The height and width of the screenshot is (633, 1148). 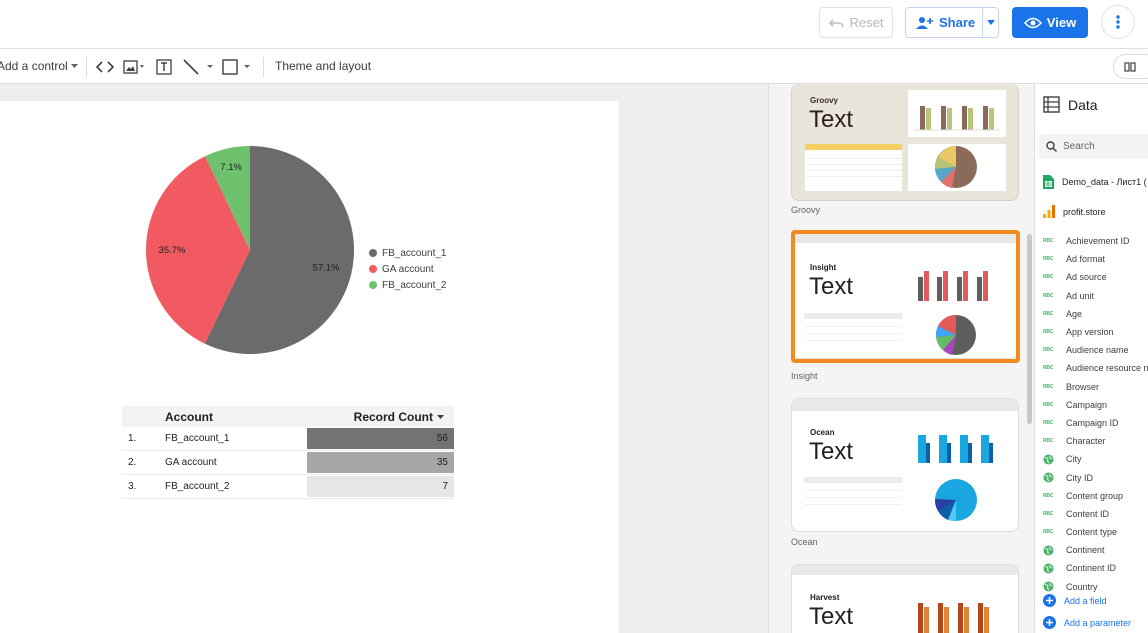 I want to click on field-item: RBC Character, so click(x=1095, y=441).